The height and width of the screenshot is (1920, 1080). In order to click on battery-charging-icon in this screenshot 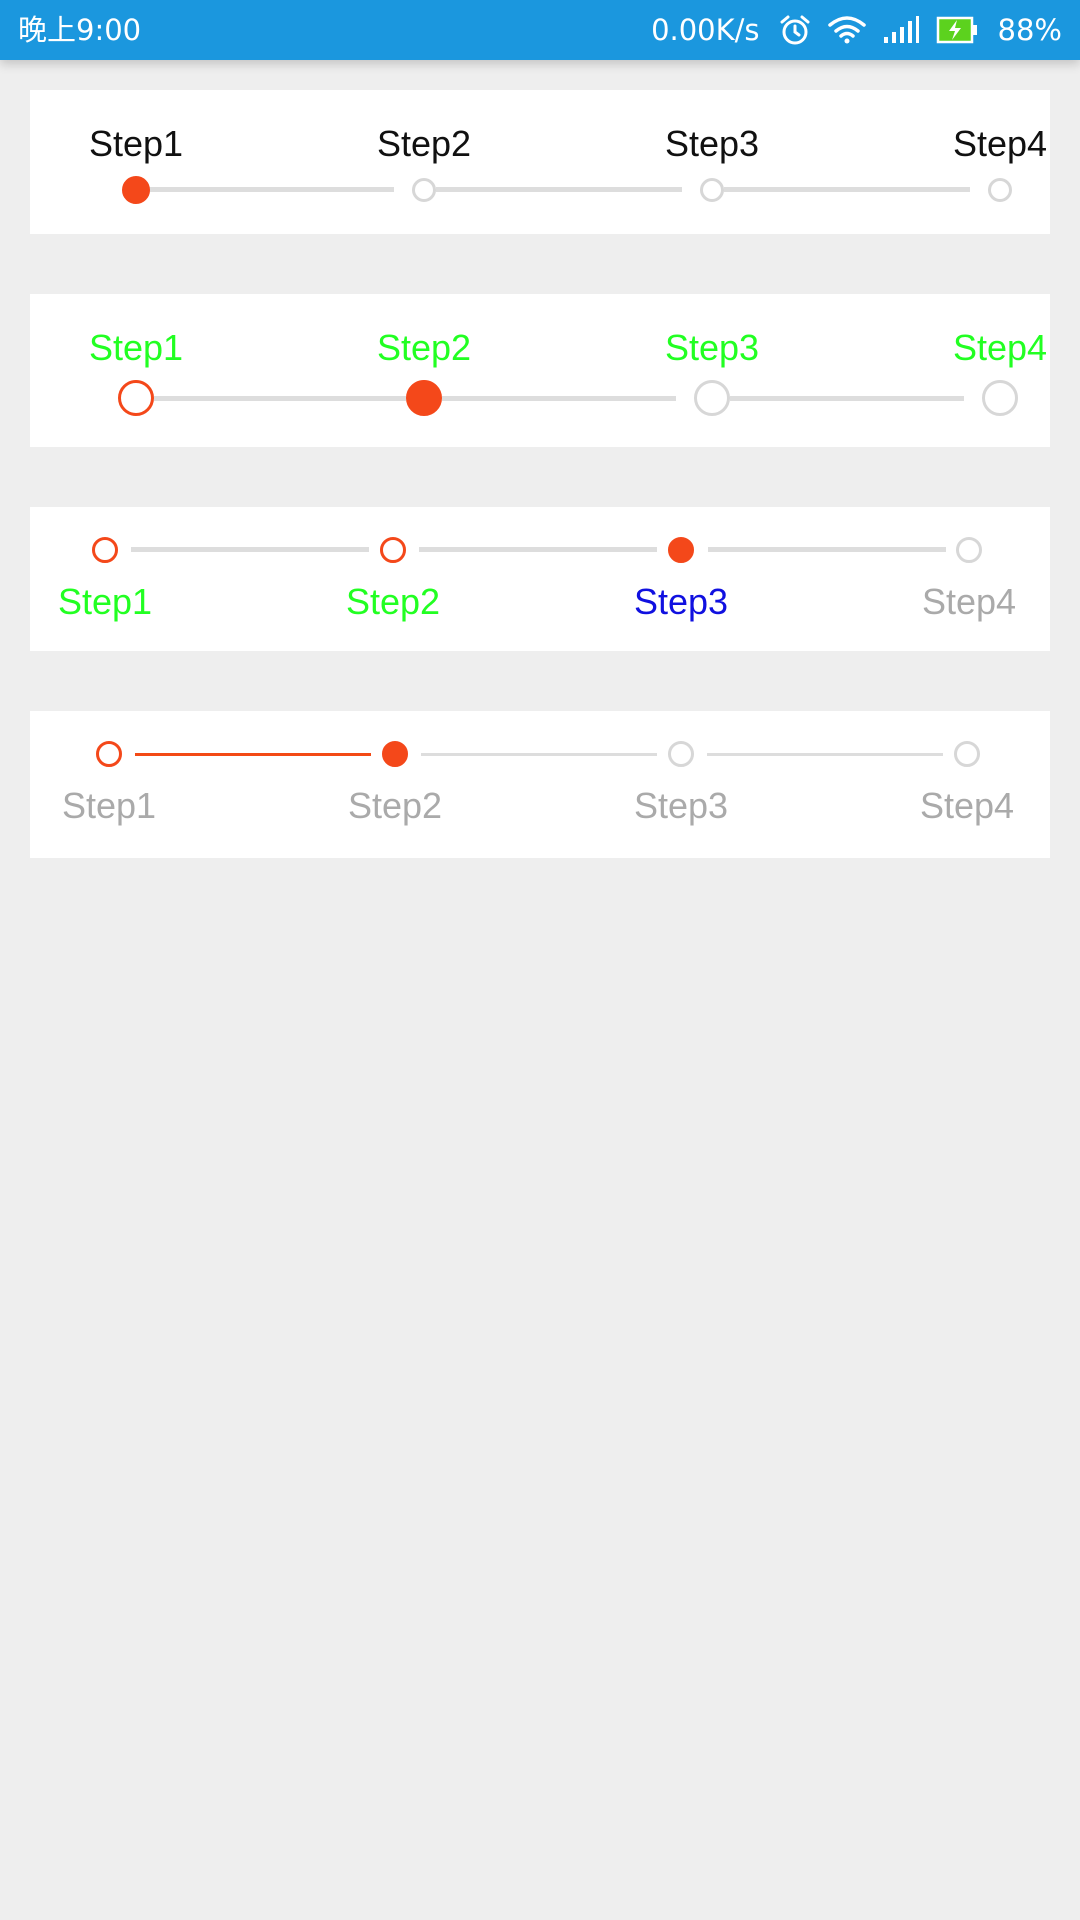, I will do `click(956, 30)`.